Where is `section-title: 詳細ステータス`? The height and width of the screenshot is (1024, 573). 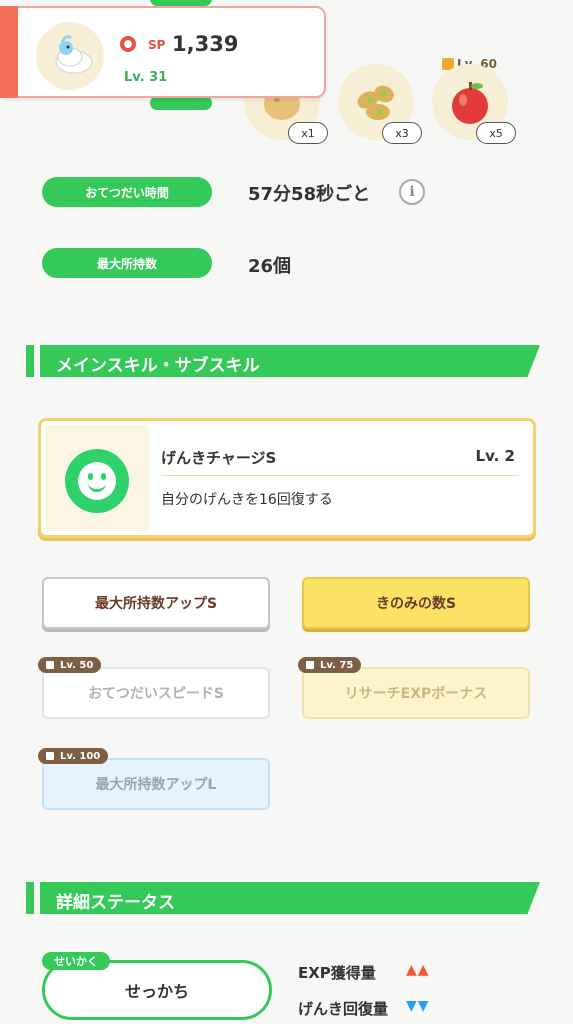
section-title: 詳細ステータス is located at coordinates (115, 903).